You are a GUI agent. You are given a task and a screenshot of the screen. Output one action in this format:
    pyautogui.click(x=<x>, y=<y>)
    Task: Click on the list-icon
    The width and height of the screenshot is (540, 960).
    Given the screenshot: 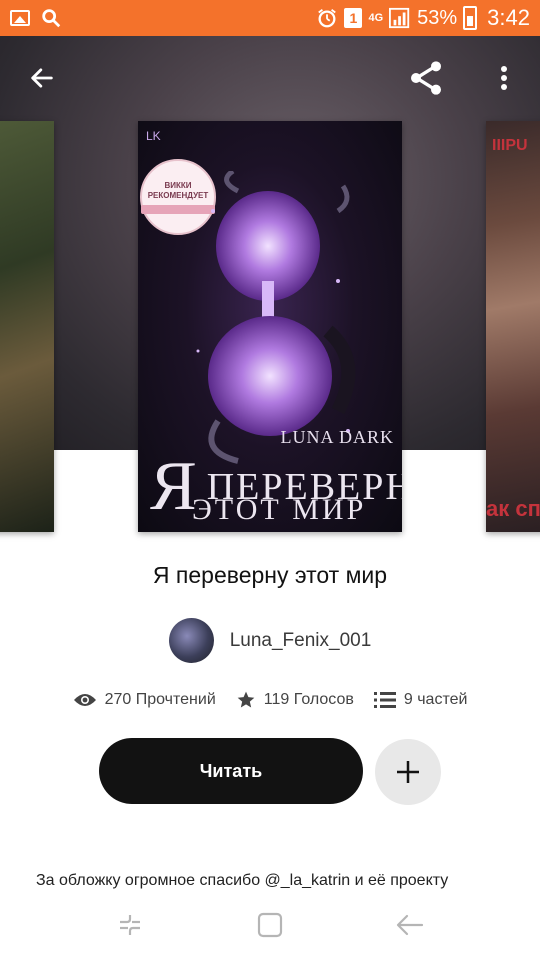 What is the action you would take?
    pyautogui.click(x=384, y=700)
    